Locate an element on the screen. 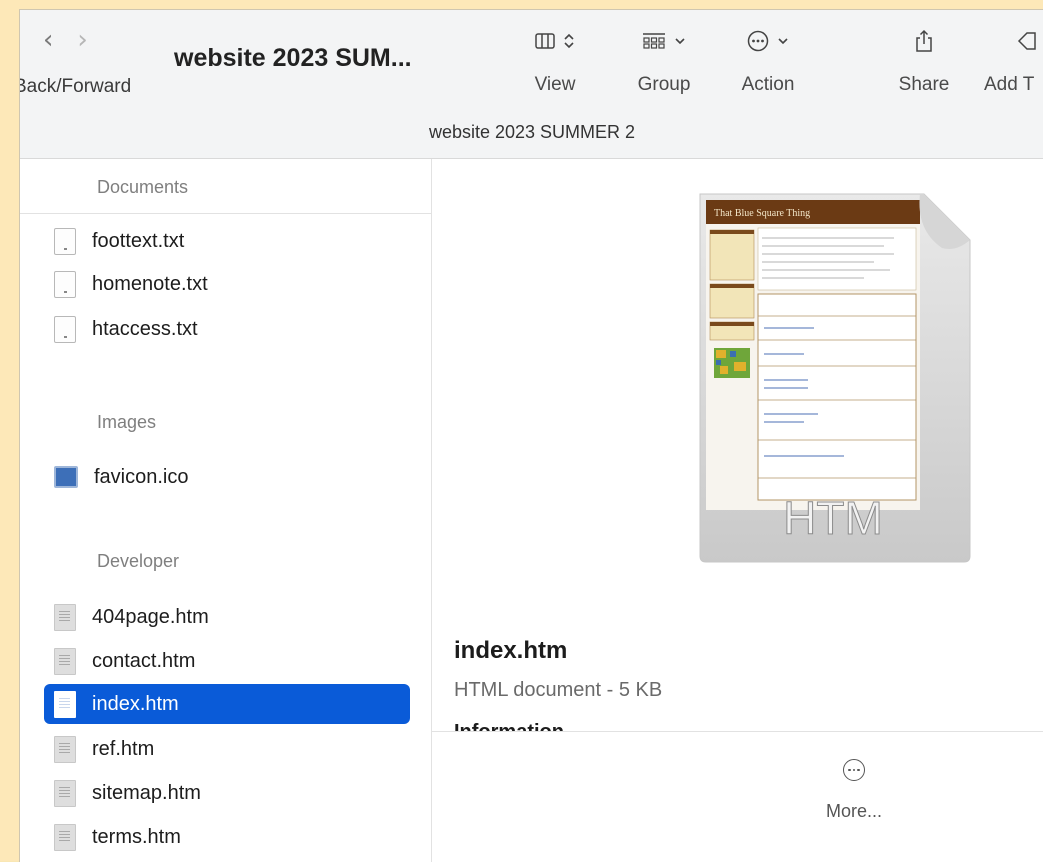 The width and height of the screenshot is (1043, 862). file-item-terms: terms.htm is located at coordinates (227, 837).